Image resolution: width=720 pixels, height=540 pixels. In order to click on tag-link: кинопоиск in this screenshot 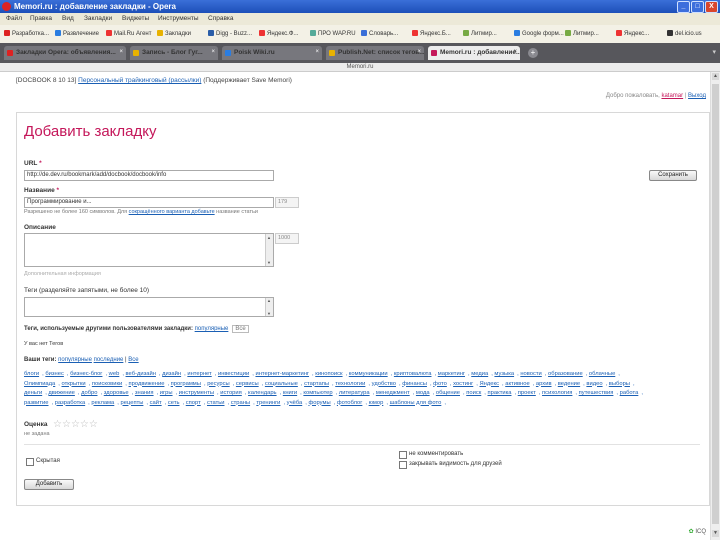, I will do `click(328, 374)`.